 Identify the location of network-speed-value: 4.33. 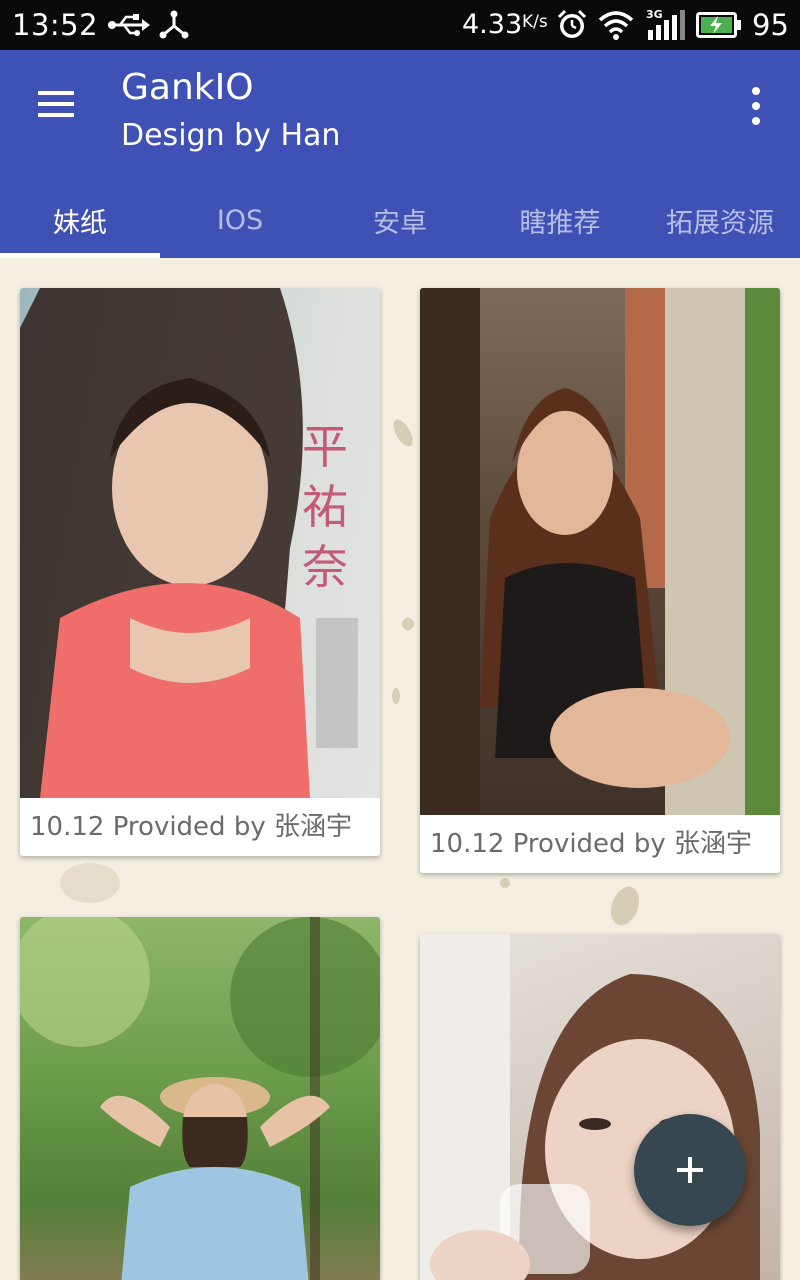
(492, 24).